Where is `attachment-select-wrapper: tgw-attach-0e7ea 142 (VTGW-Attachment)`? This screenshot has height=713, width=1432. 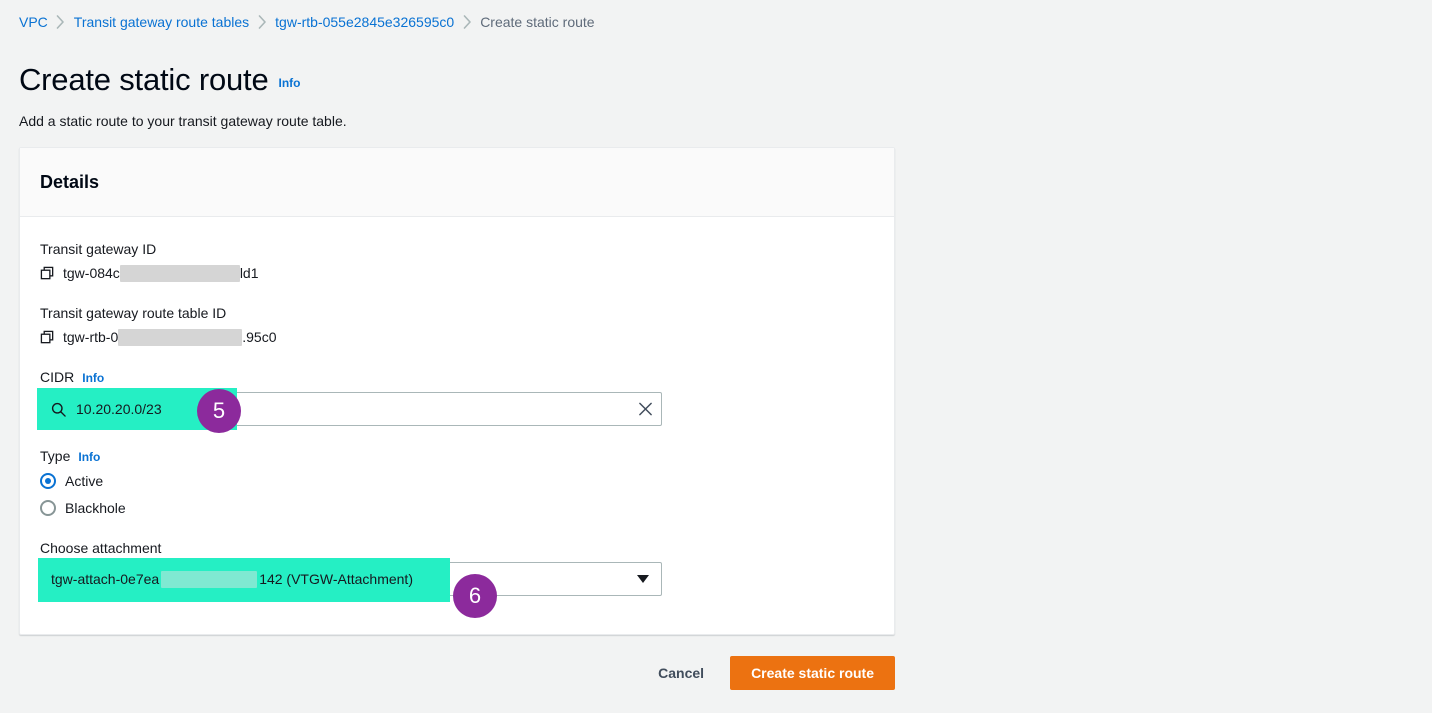
attachment-select-wrapper: tgw-attach-0e7ea 142 (VTGW-Attachment) is located at coordinates (350, 580).